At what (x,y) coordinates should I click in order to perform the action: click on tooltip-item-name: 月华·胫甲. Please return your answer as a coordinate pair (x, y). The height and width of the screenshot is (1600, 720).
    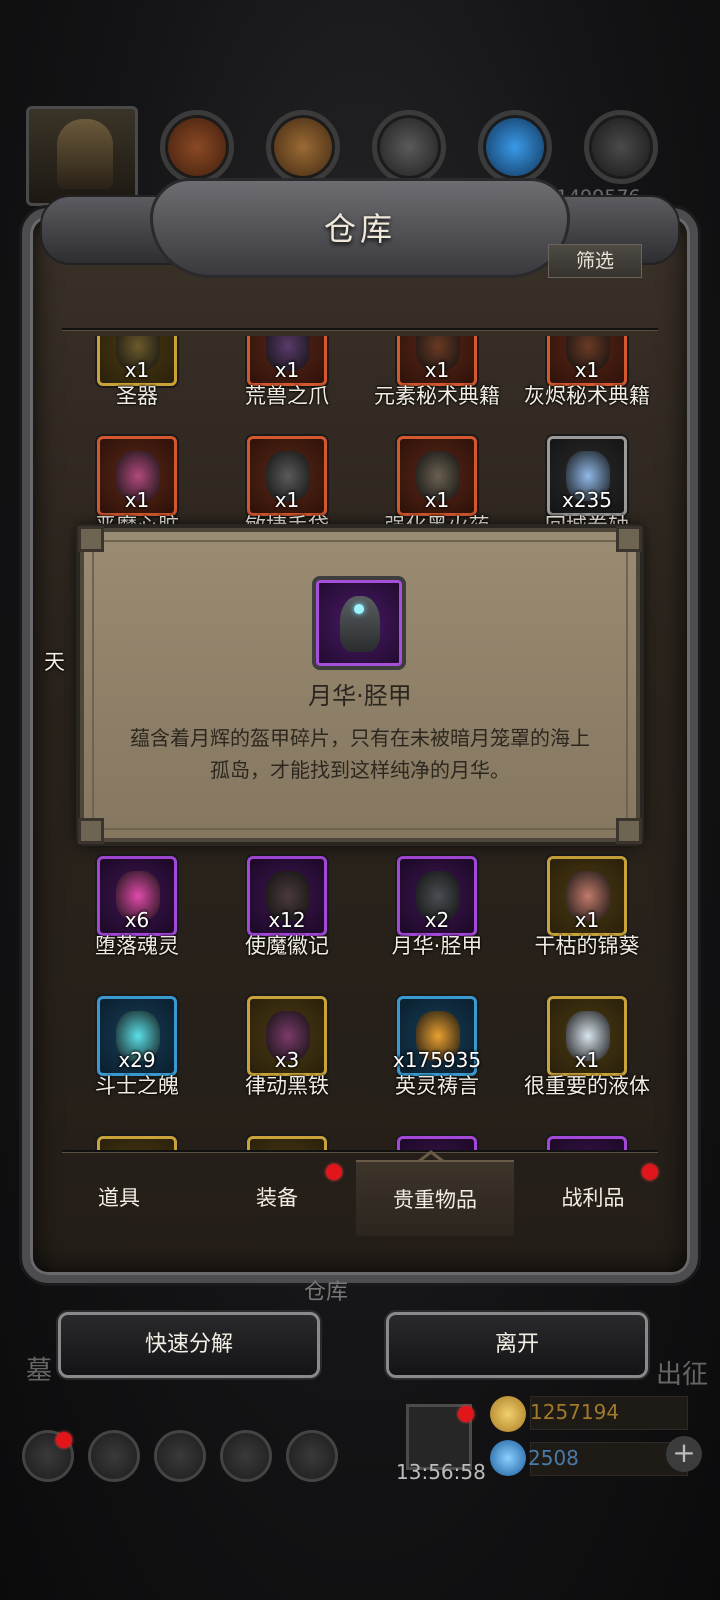
    Looking at the image, I should click on (360, 696).